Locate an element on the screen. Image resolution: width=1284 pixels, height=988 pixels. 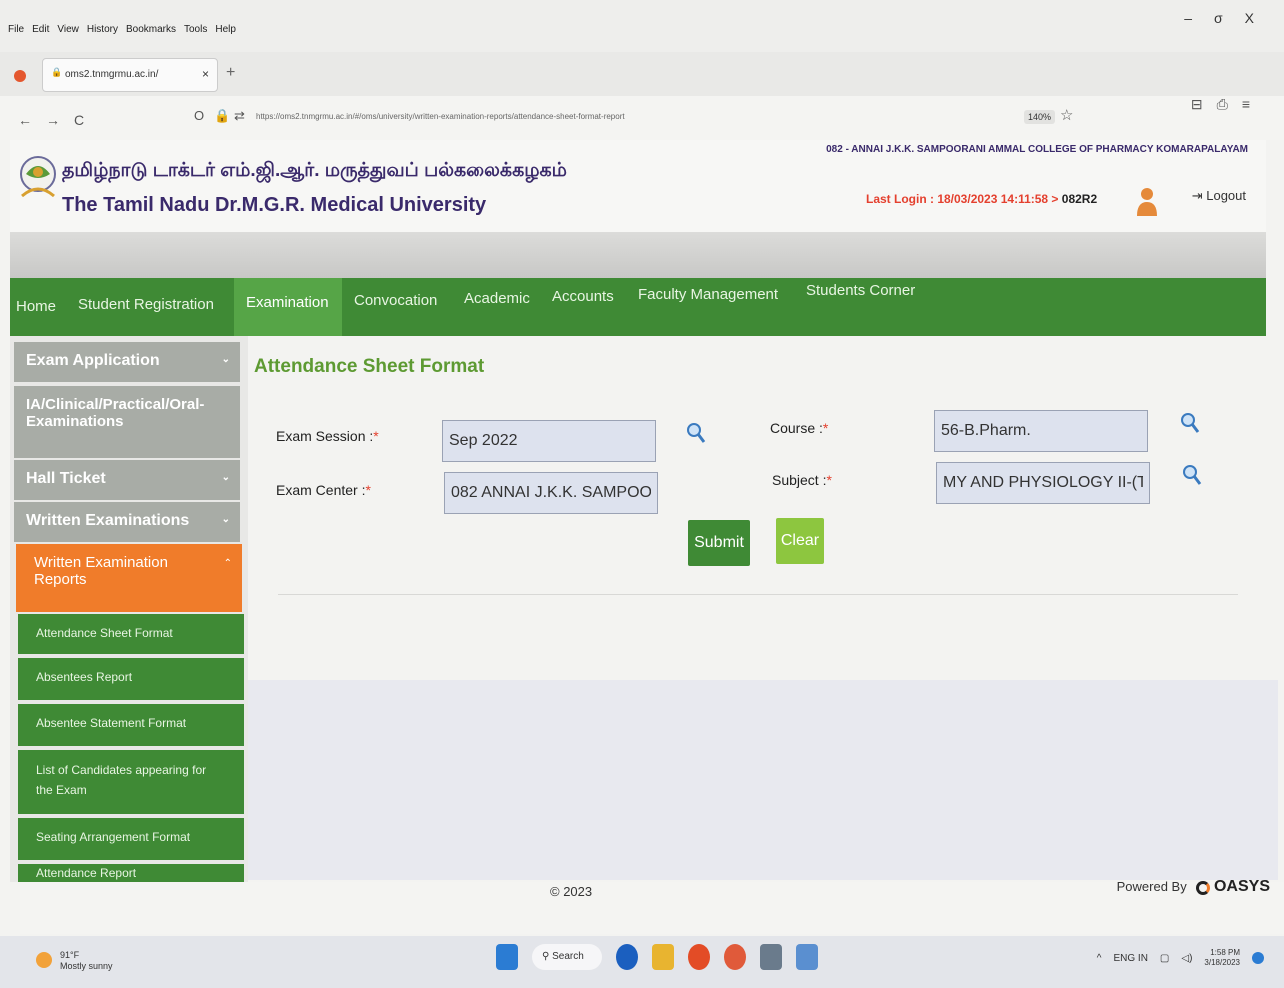
nav-faculty-management: Faculty Management is located at coordinates (708, 294).